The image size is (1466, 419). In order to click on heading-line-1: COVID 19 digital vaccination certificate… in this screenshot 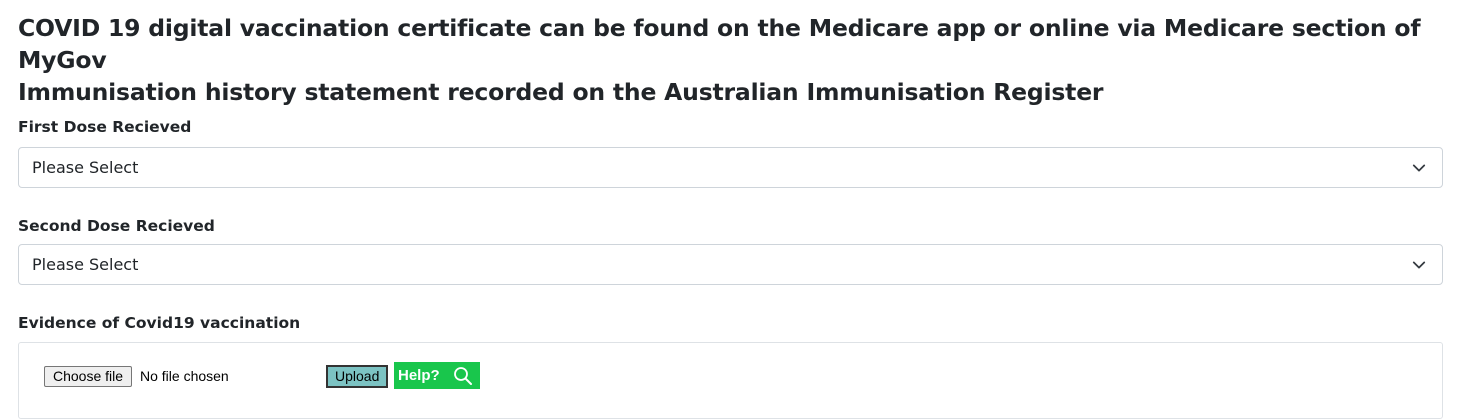, I will do `click(719, 44)`.